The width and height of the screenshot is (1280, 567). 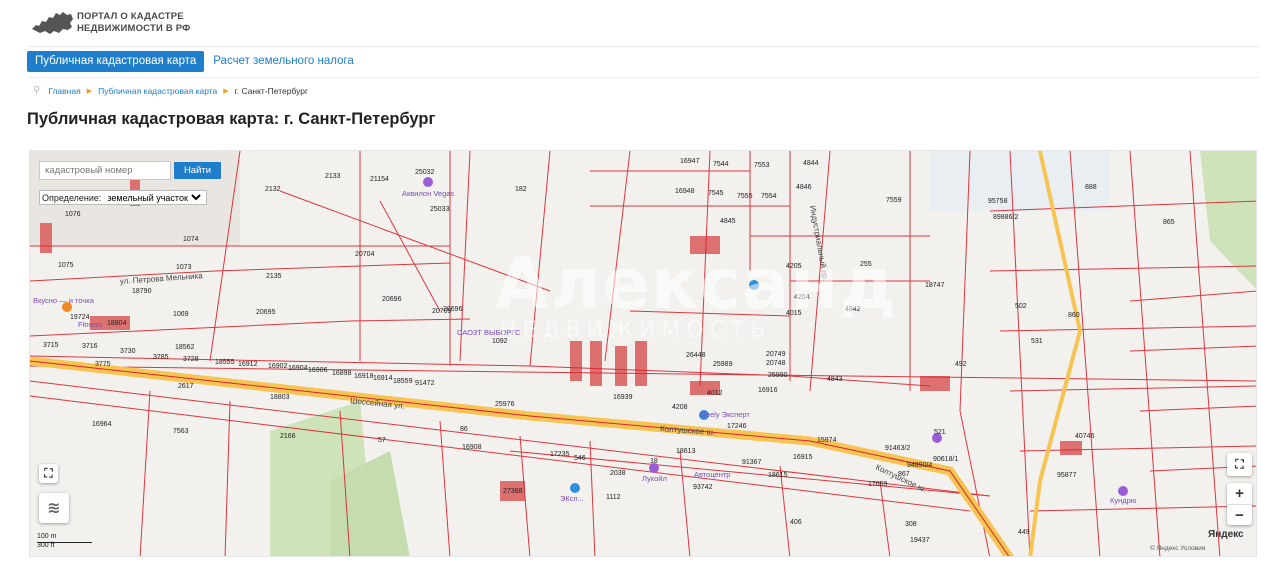 I want to click on breadcrumb-home: Главная, so click(x=64, y=91).